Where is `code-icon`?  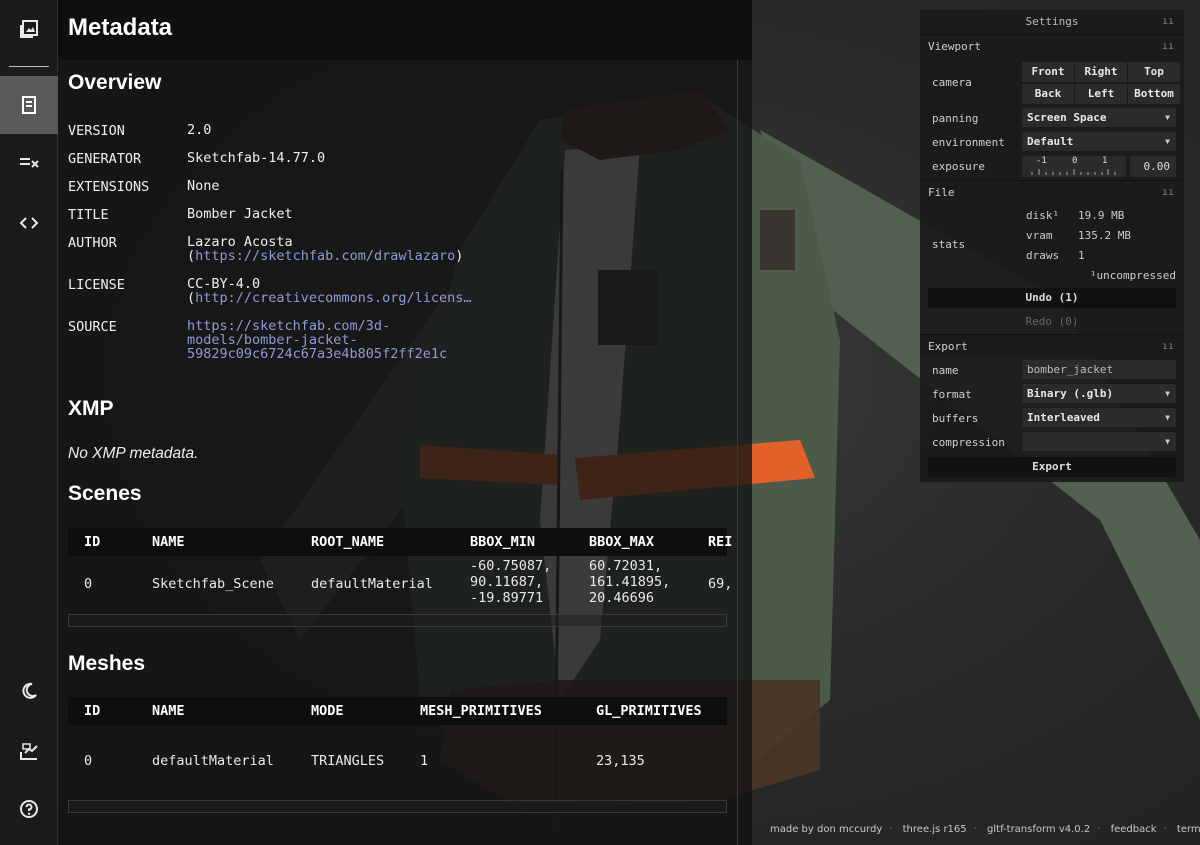 code-icon is located at coordinates (29, 223).